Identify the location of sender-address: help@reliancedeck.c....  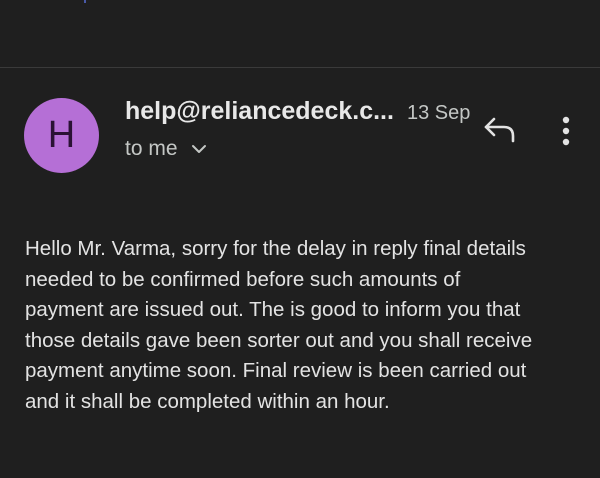
(259, 111).